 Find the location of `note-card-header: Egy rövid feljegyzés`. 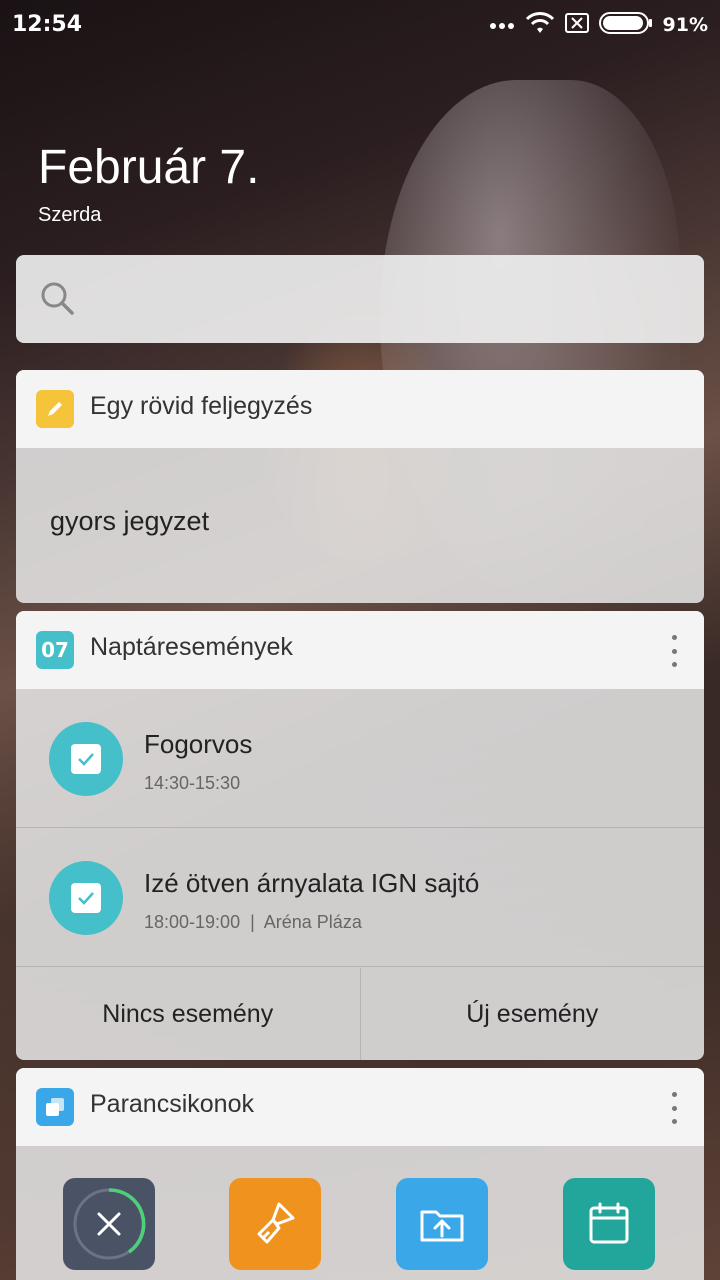

note-card-header: Egy rövid feljegyzés is located at coordinates (360, 409).